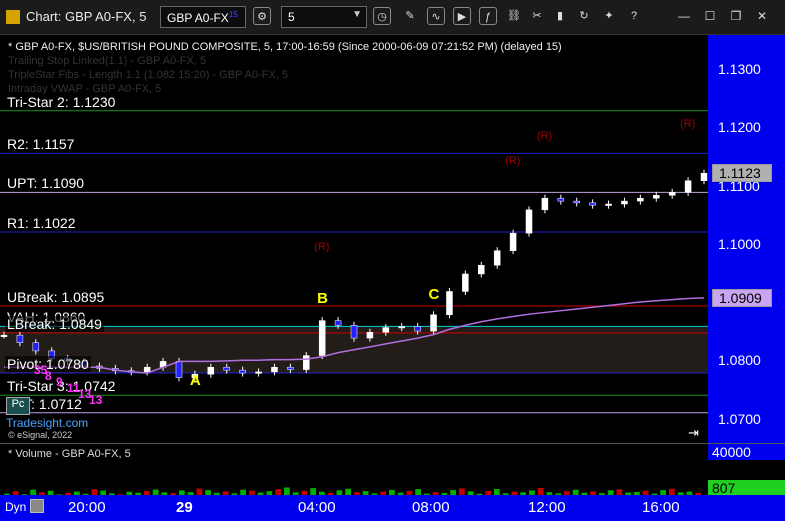  What do you see at coordinates (634, 16) in the screenshot?
I see `help-icon: ?` at bounding box center [634, 16].